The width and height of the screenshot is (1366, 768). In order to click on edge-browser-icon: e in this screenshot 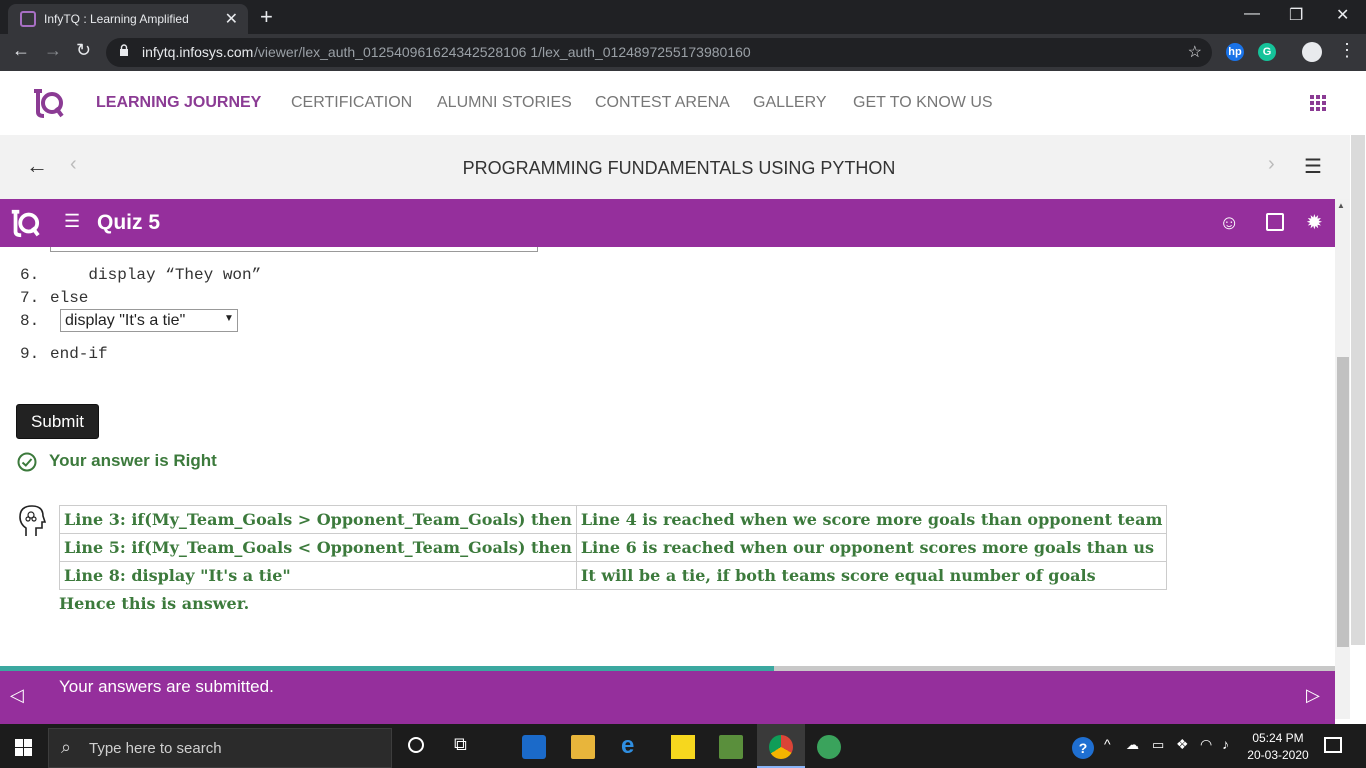, I will do `click(633, 745)`.